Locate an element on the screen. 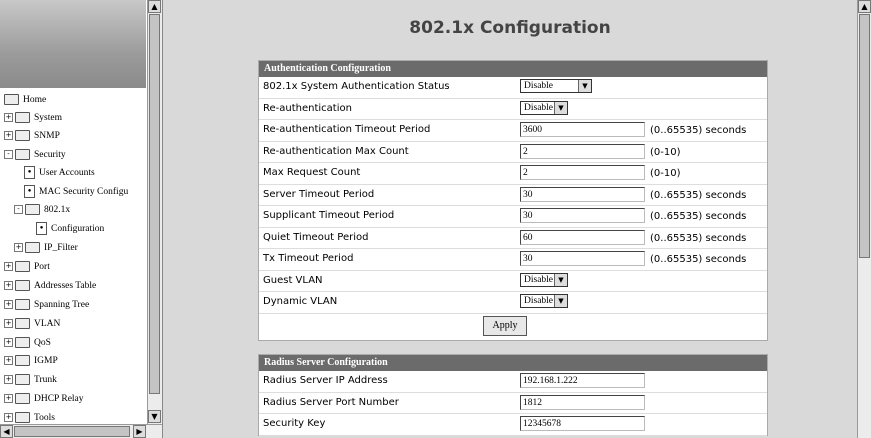 Image resolution: width=871 pixels, height=438 pixels. tree-item-home: Home is located at coordinates (25, 100).